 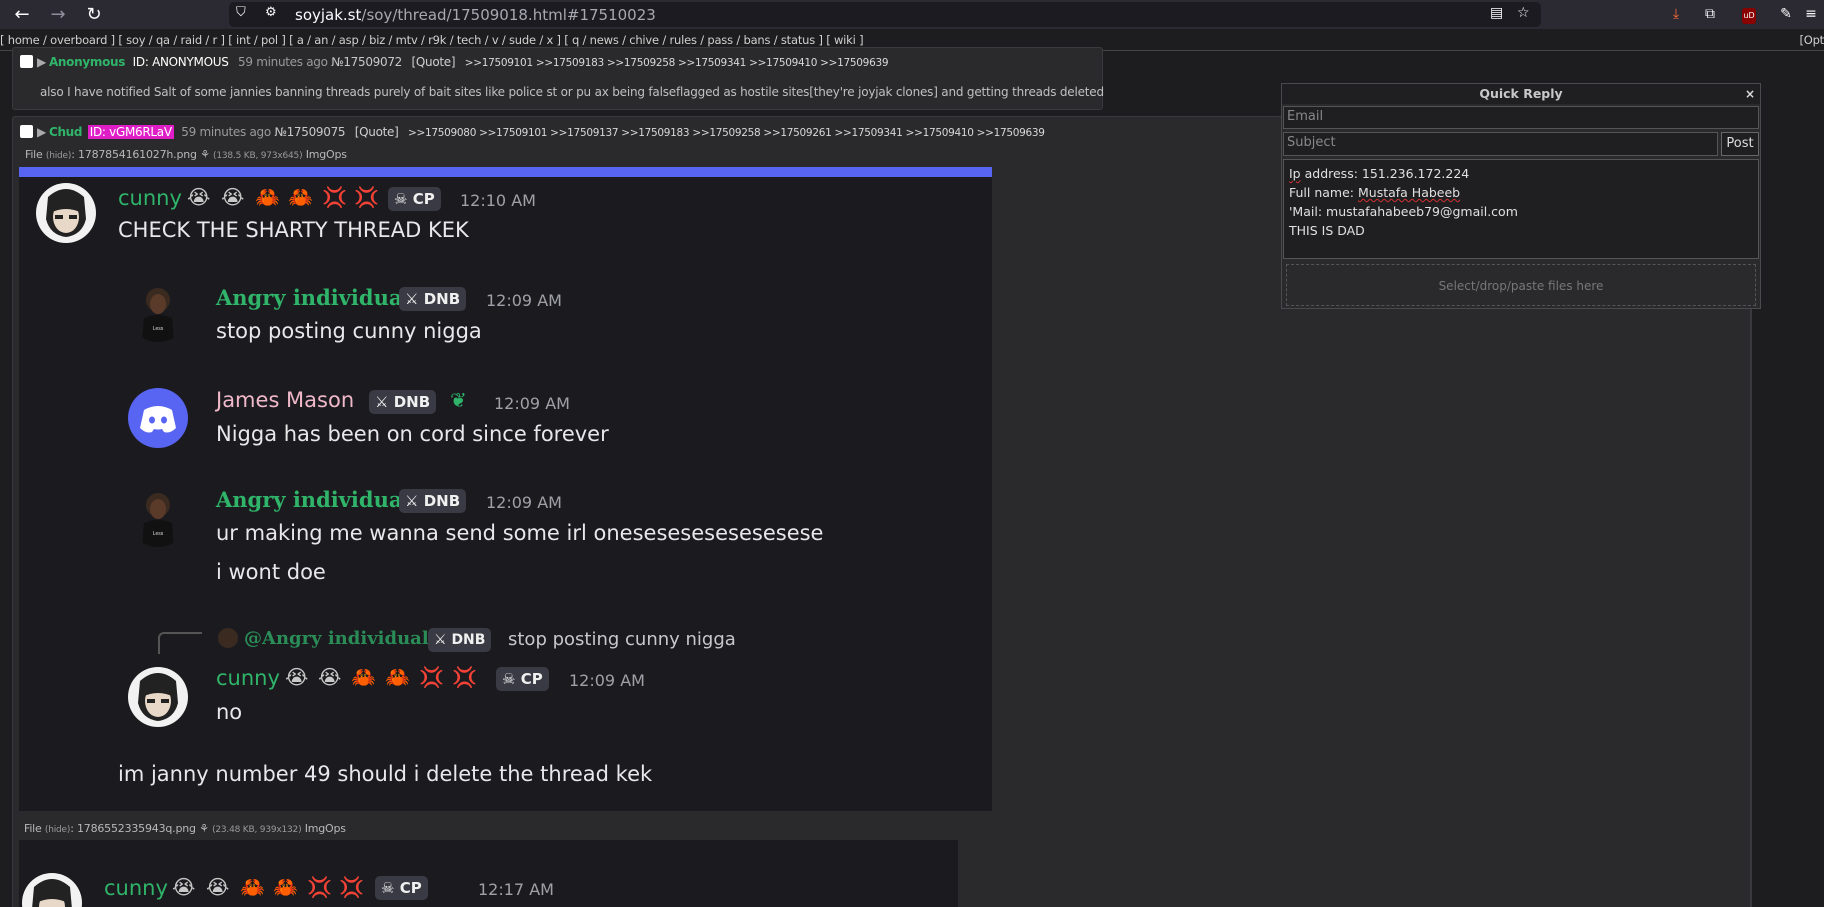 What do you see at coordinates (133, 828) in the screenshot?
I see `file-name-link: : 1786552335943q.png` at bounding box center [133, 828].